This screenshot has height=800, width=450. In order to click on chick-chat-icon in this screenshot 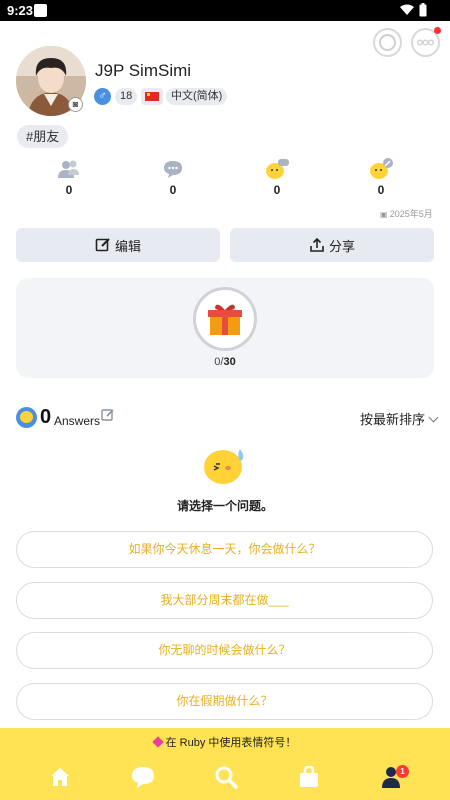, I will do `click(277, 169)`.